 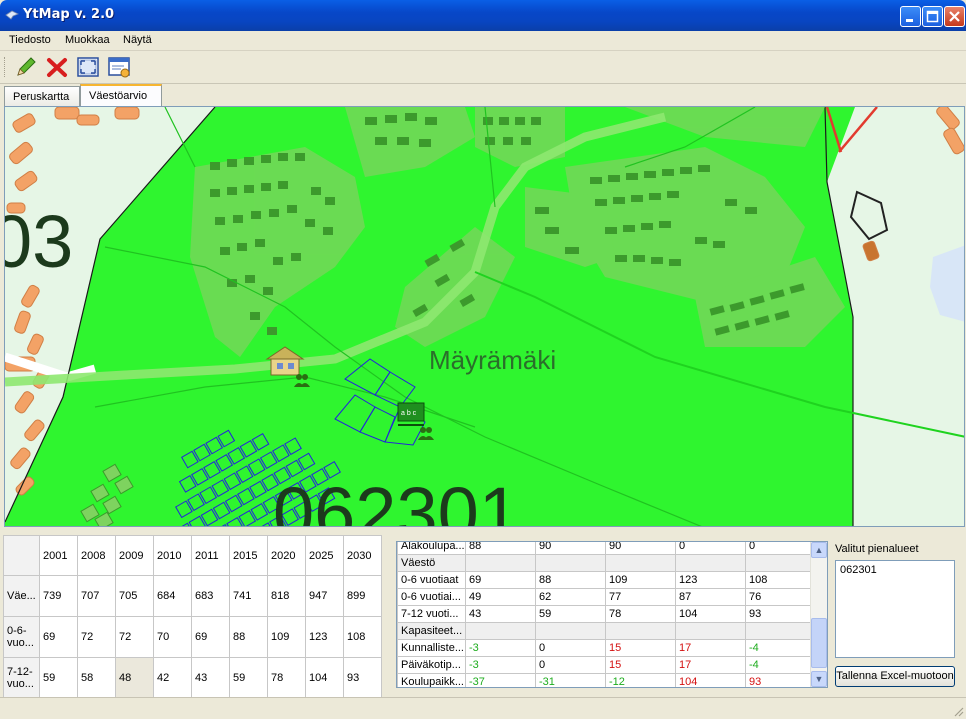 What do you see at coordinates (172, 555) in the screenshot?
I see `year-header: 2010` at bounding box center [172, 555].